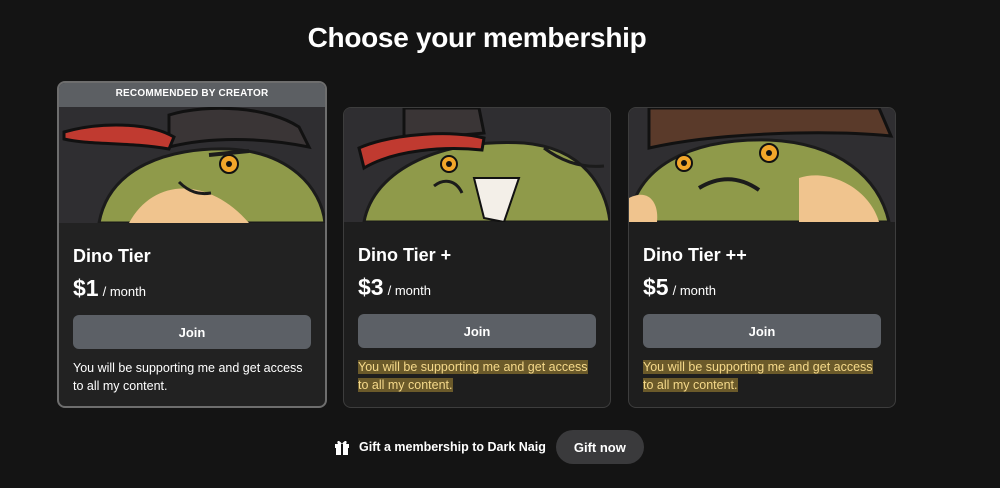 The image size is (1000, 488). What do you see at coordinates (112, 256) in the screenshot?
I see `tier-name: Dino Tier` at bounding box center [112, 256].